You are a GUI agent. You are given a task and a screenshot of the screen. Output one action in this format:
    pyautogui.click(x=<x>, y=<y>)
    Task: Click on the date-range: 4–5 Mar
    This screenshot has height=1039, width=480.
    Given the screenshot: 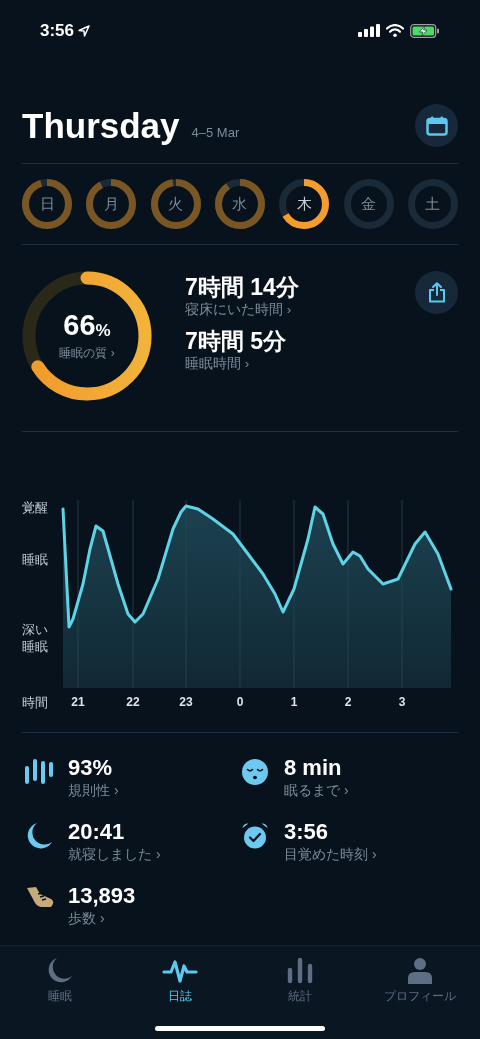 What is the action you would take?
    pyautogui.click(x=215, y=132)
    